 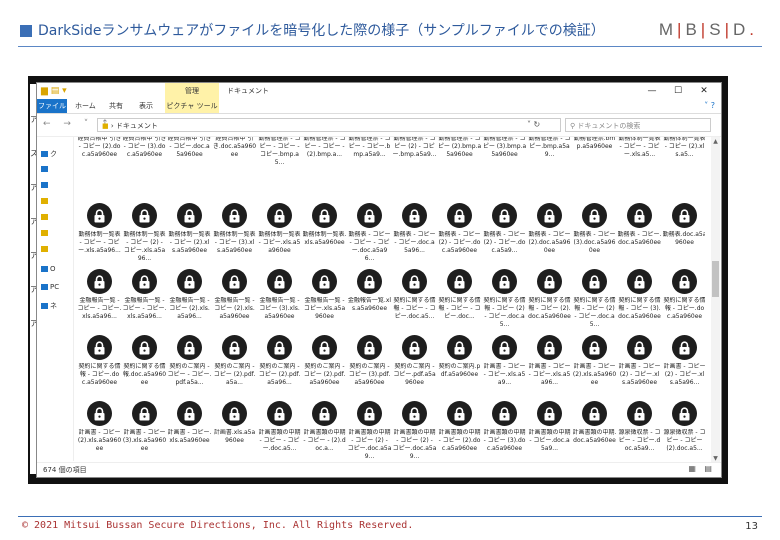 What do you see at coordinates (54, 91) in the screenshot?
I see `quick-access-folder-icon: ▆ ▤ ▾` at bounding box center [54, 91].